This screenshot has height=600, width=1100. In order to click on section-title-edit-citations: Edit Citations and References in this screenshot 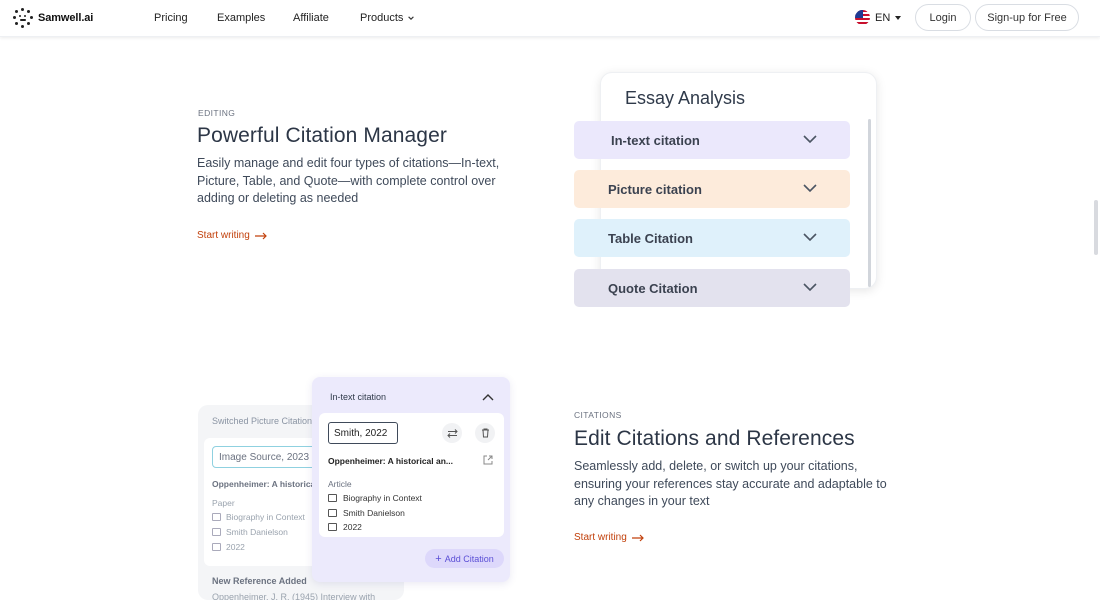, I will do `click(714, 438)`.